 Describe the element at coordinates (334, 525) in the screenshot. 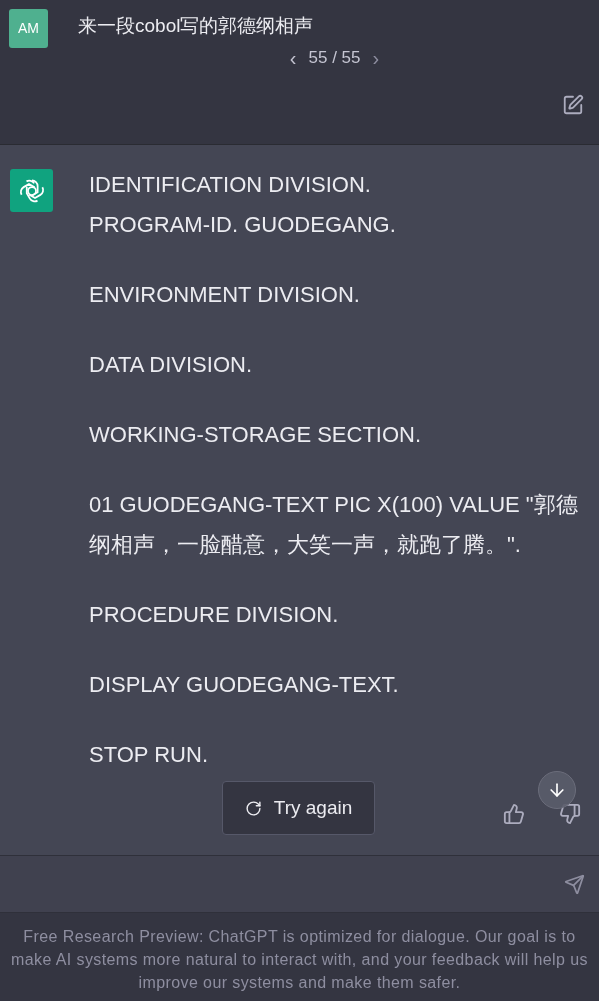

I see `code-line: 01 GUODEGANG-TEXT PIC X(100) VALUE "郭德纲相声，一脸醋意，大笑一声，就跑了腾。".` at that location.